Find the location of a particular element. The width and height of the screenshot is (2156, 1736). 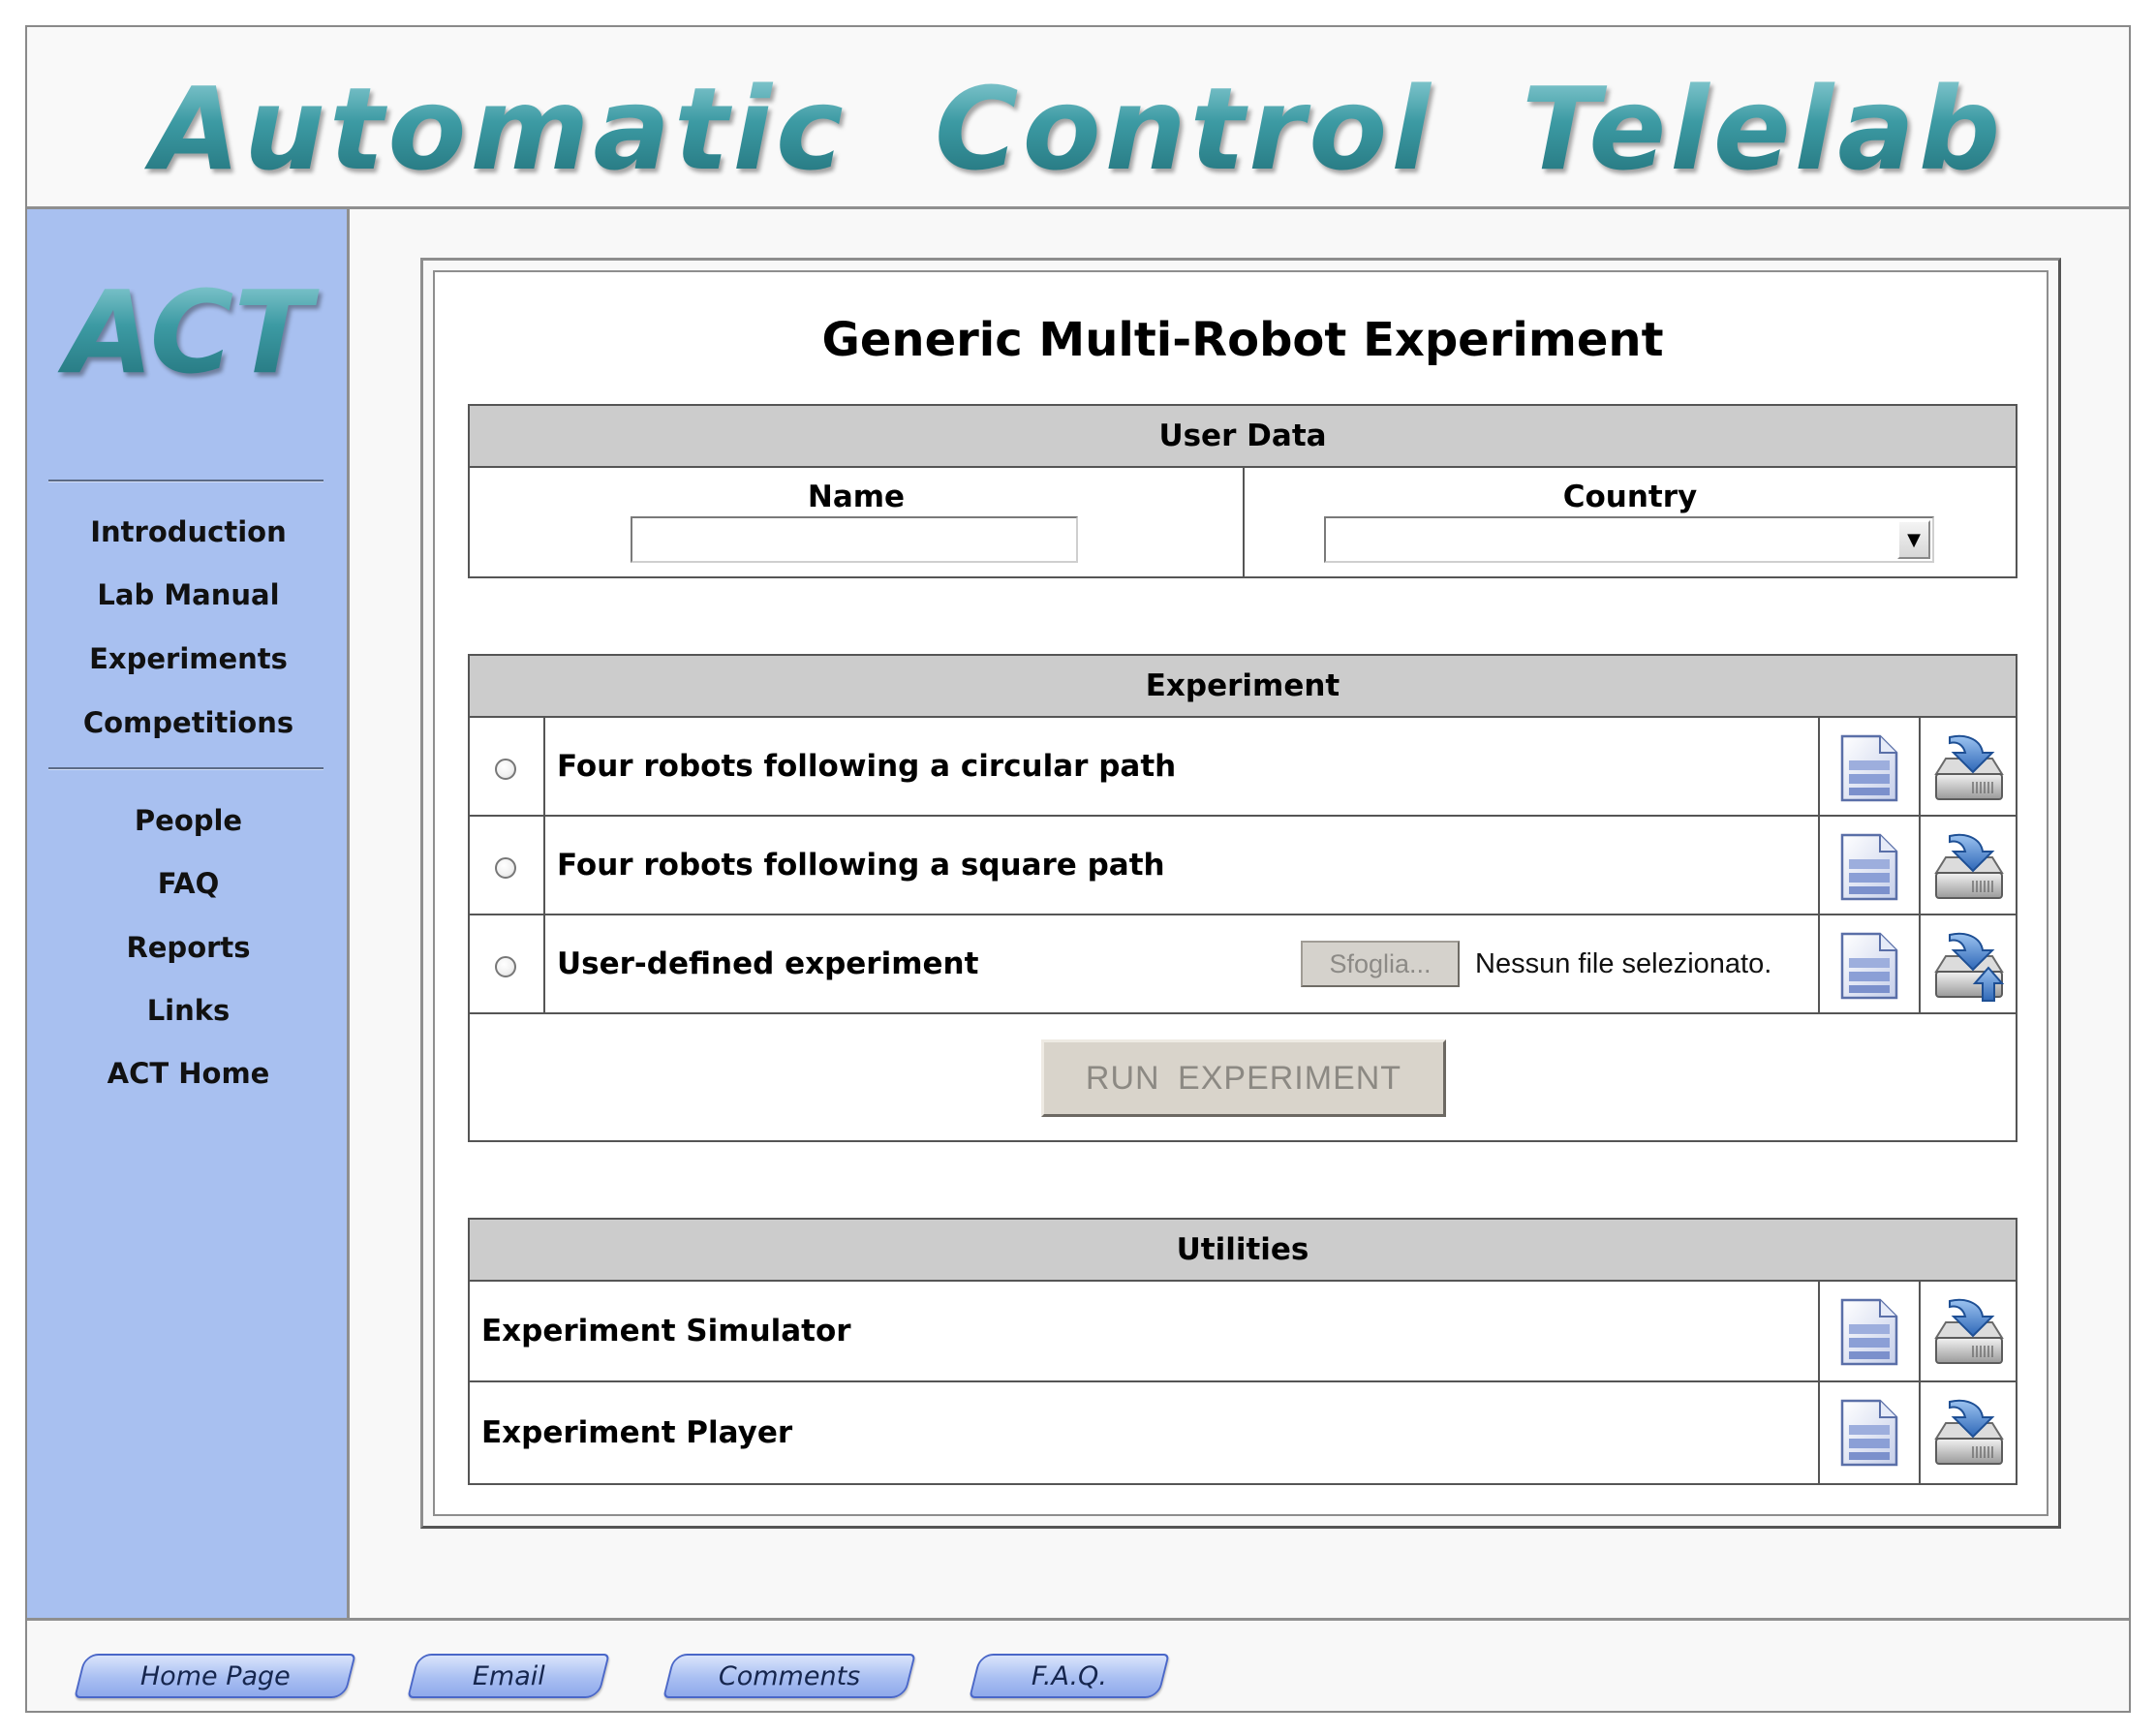

sidebar-item-experiments: Experiments is located at coordinates (189, 658).